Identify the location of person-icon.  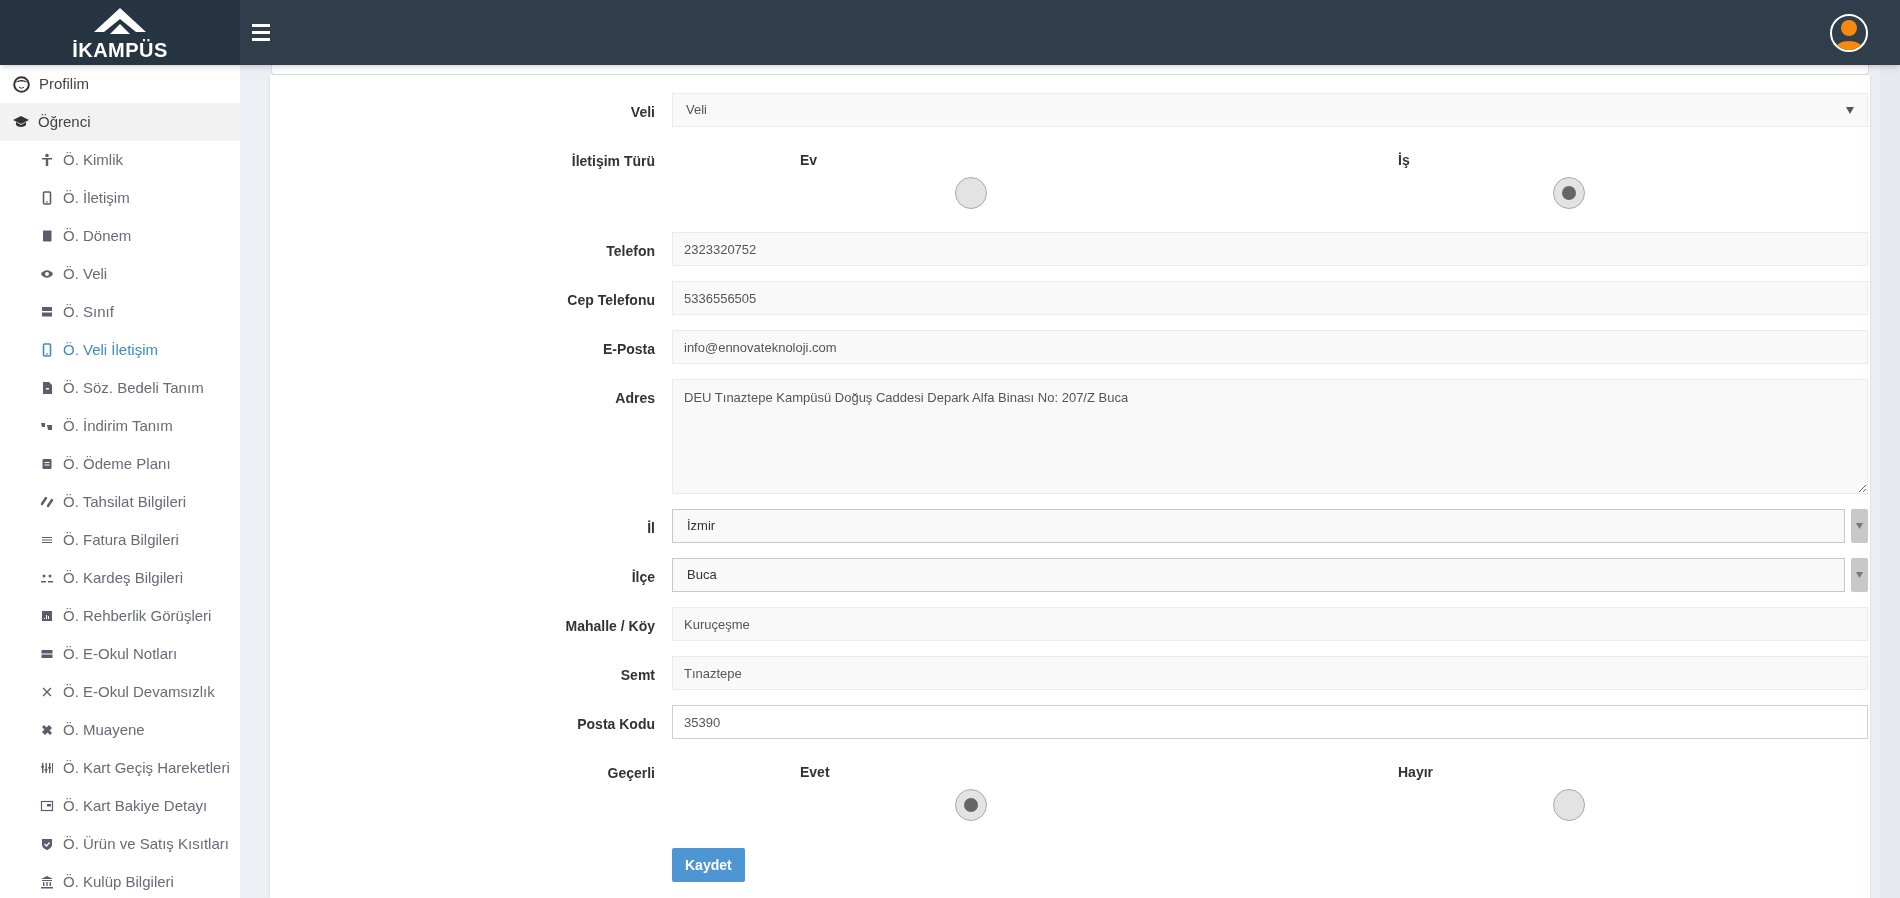
(47, 160).